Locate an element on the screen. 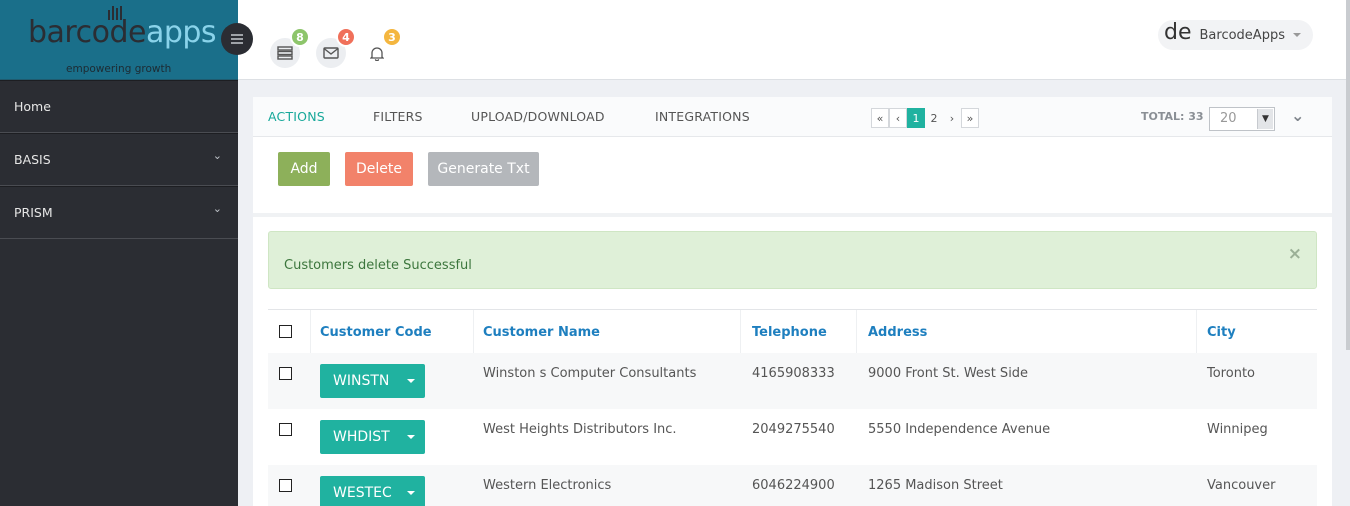  collapse-chevron-icon: ⌄ is located at coordinates (1297, 115).